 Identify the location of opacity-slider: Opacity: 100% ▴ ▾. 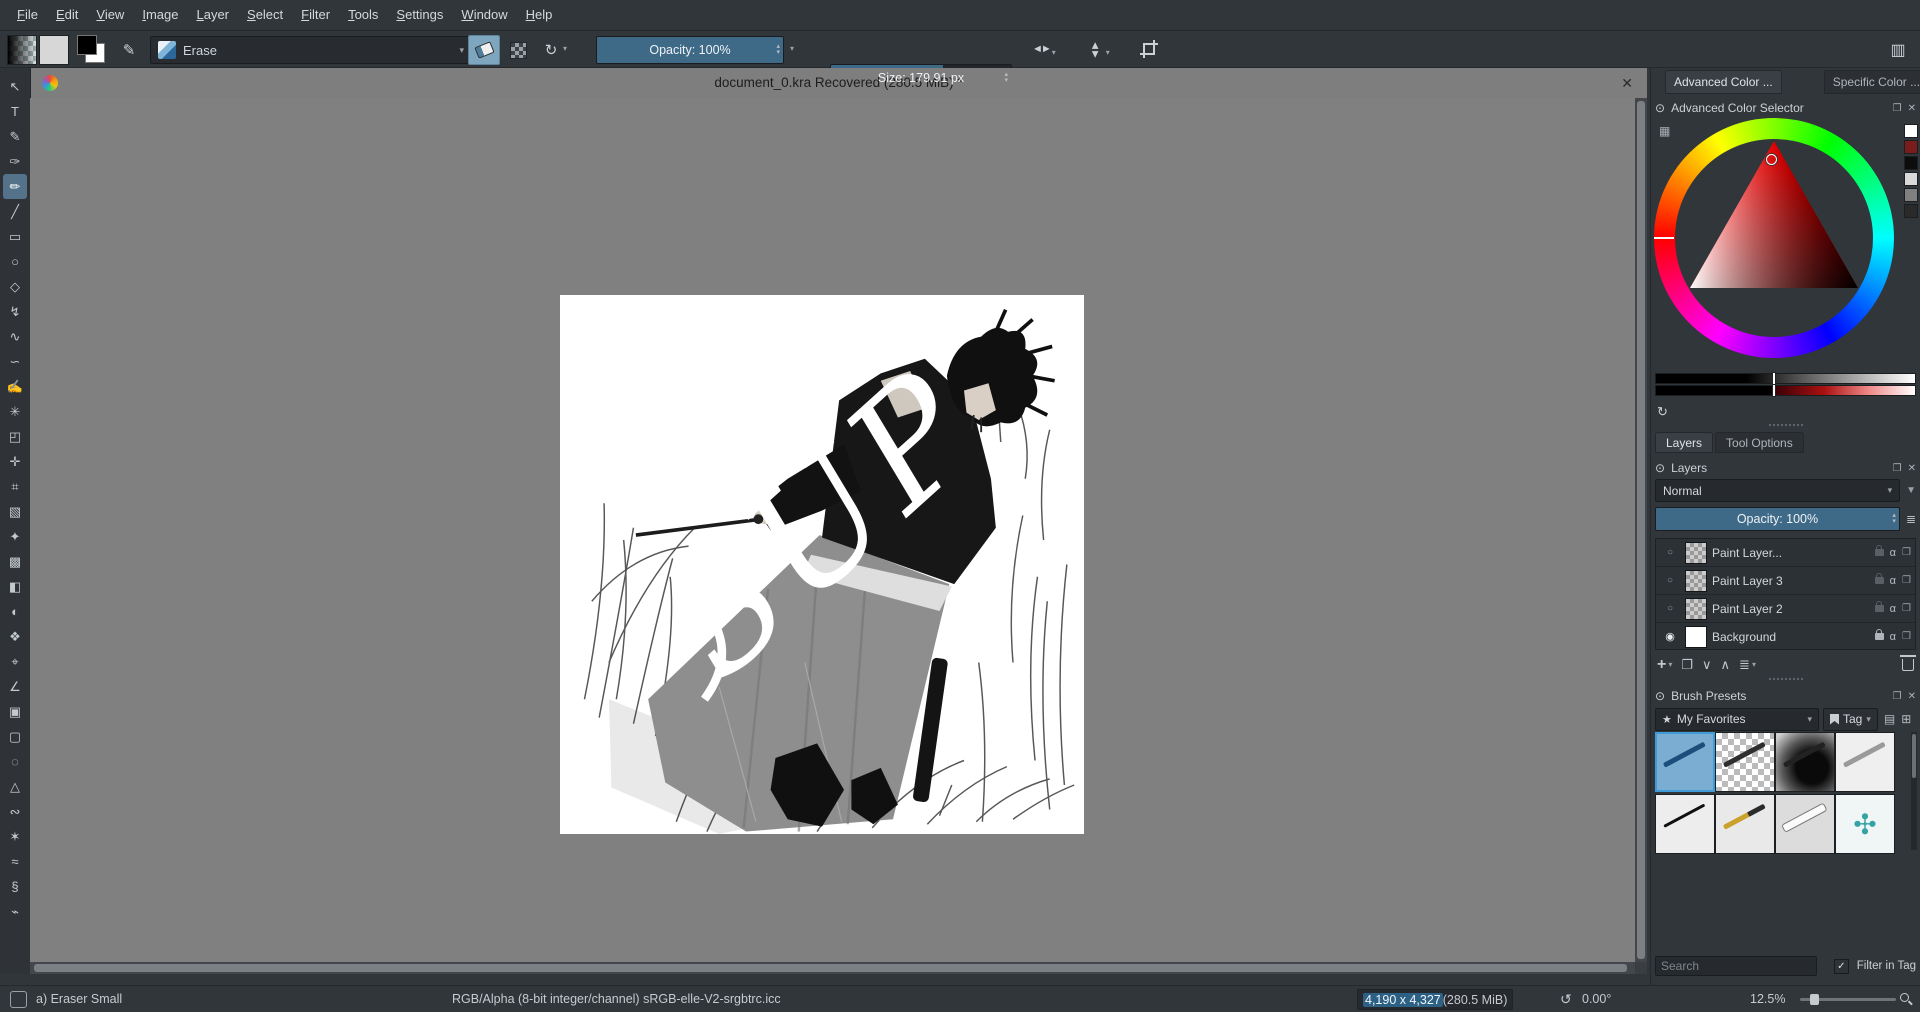
(690, 50).